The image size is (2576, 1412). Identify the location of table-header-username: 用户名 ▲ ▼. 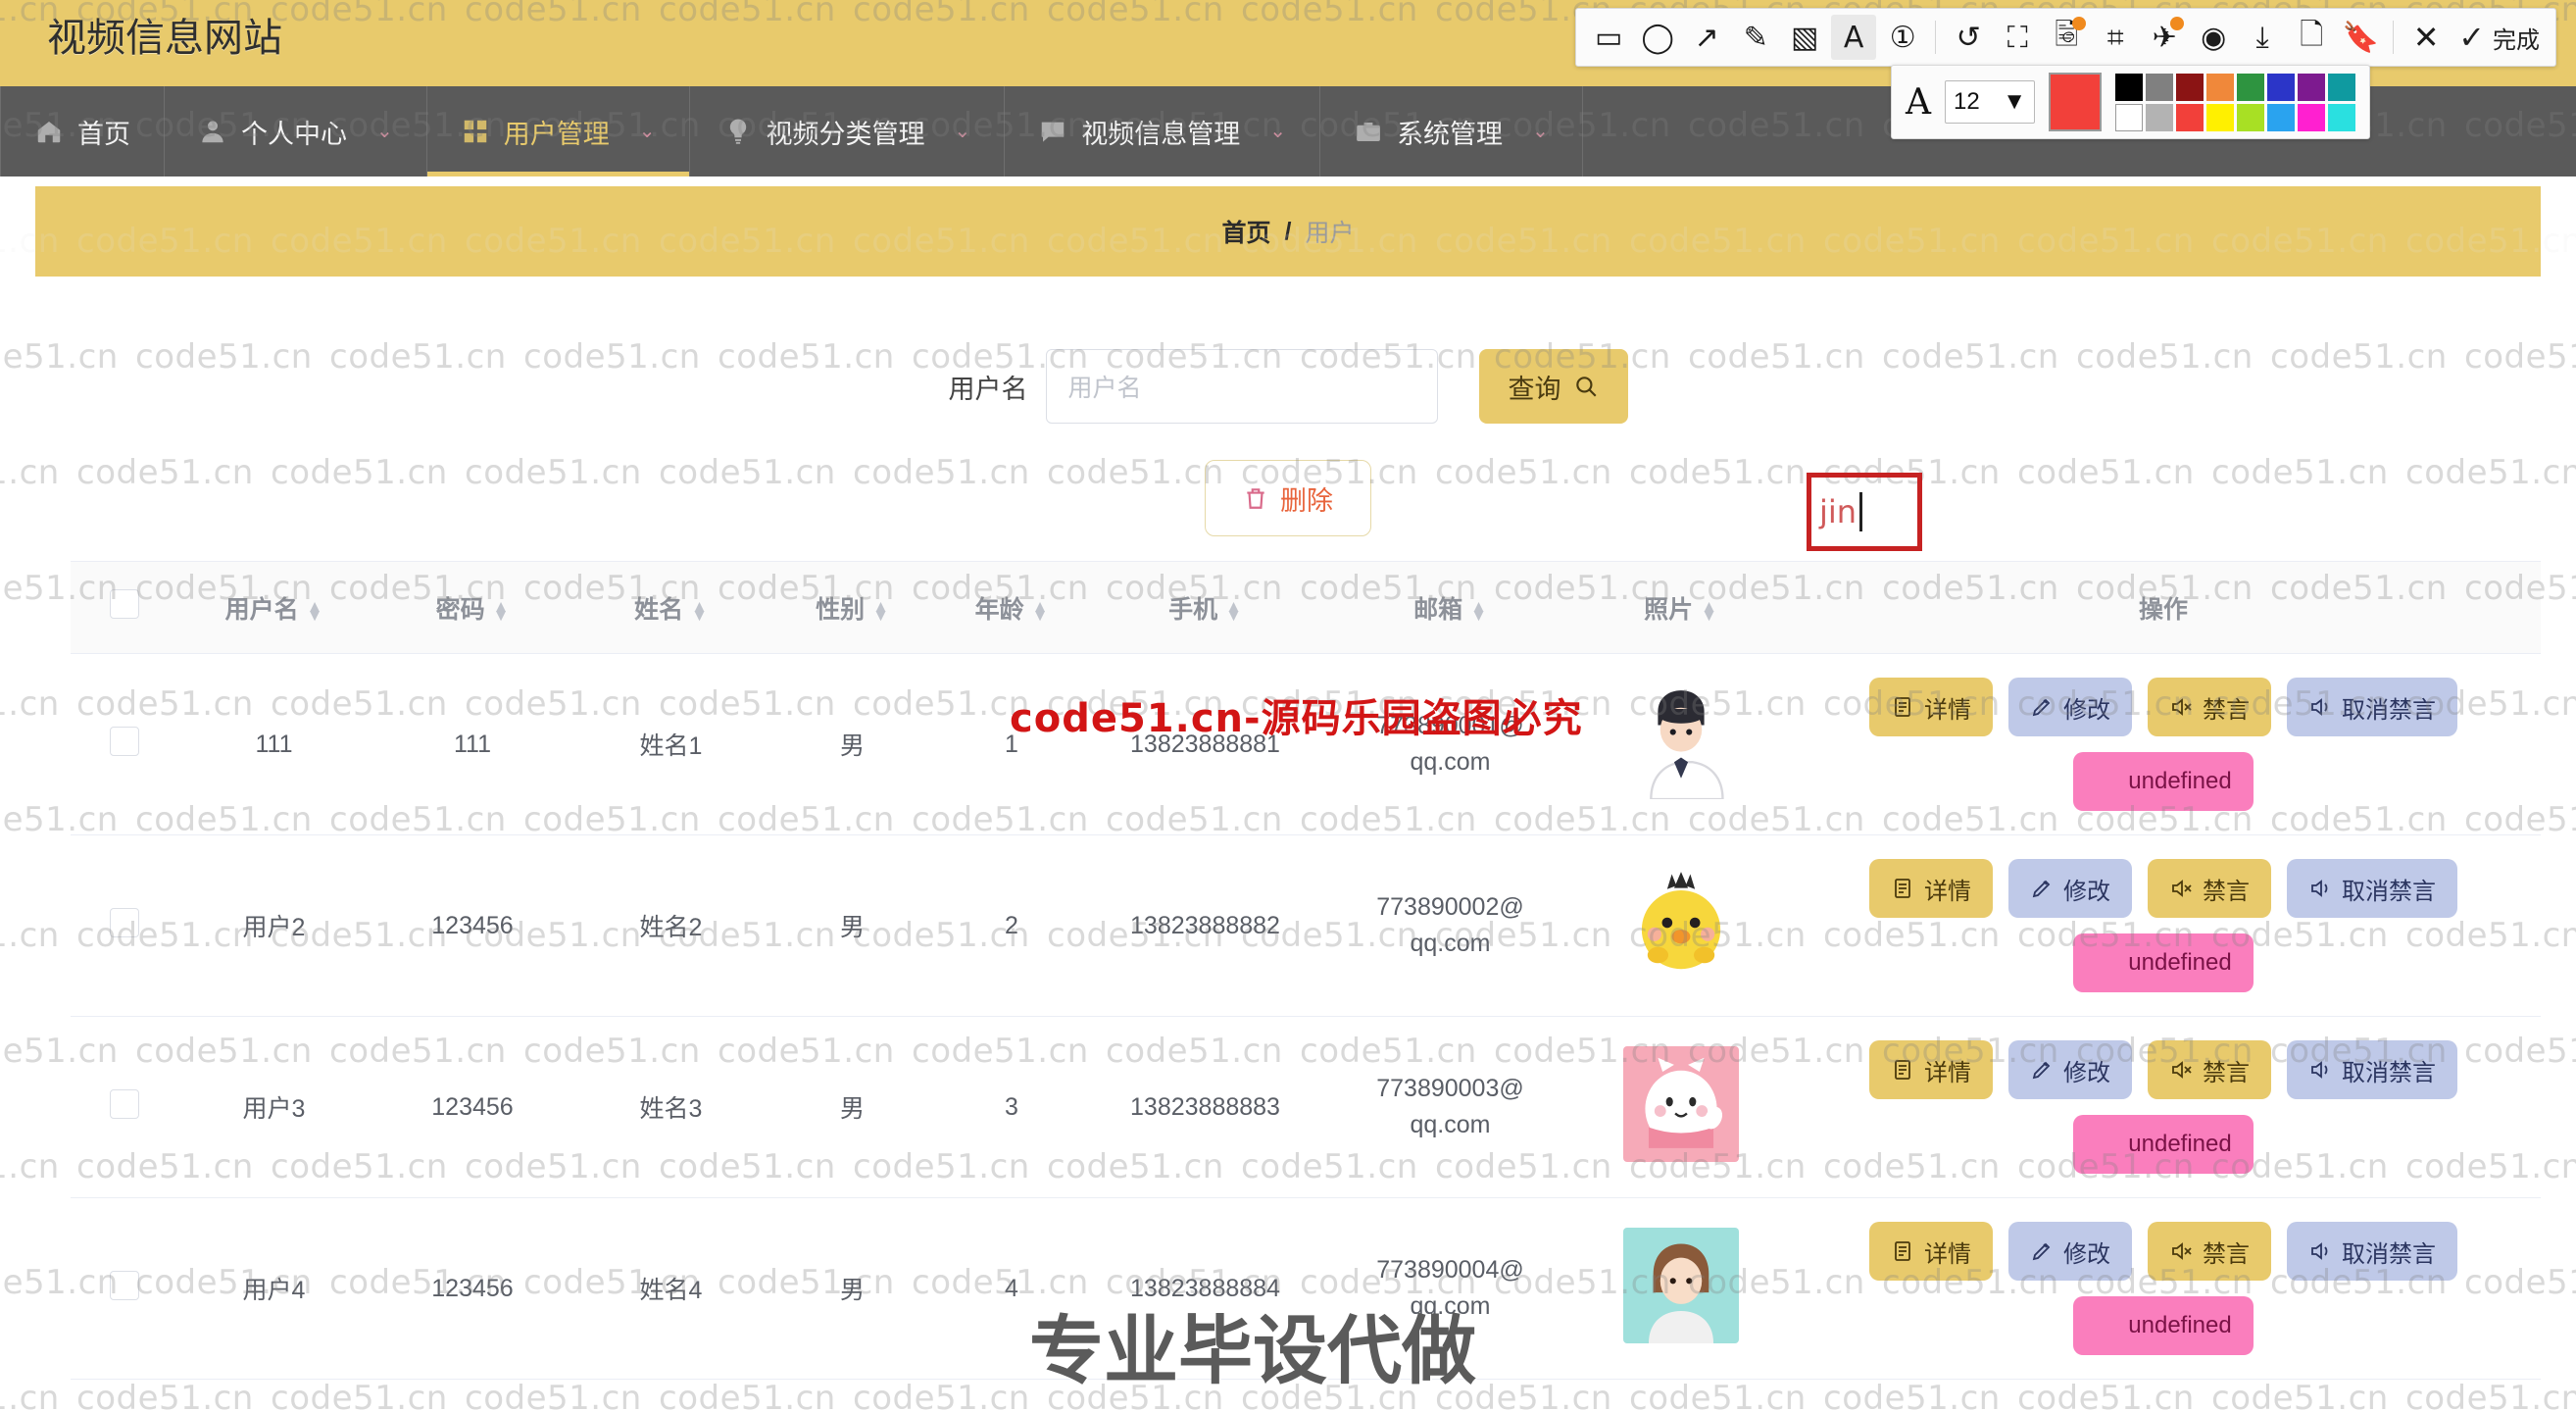
(274, 607).